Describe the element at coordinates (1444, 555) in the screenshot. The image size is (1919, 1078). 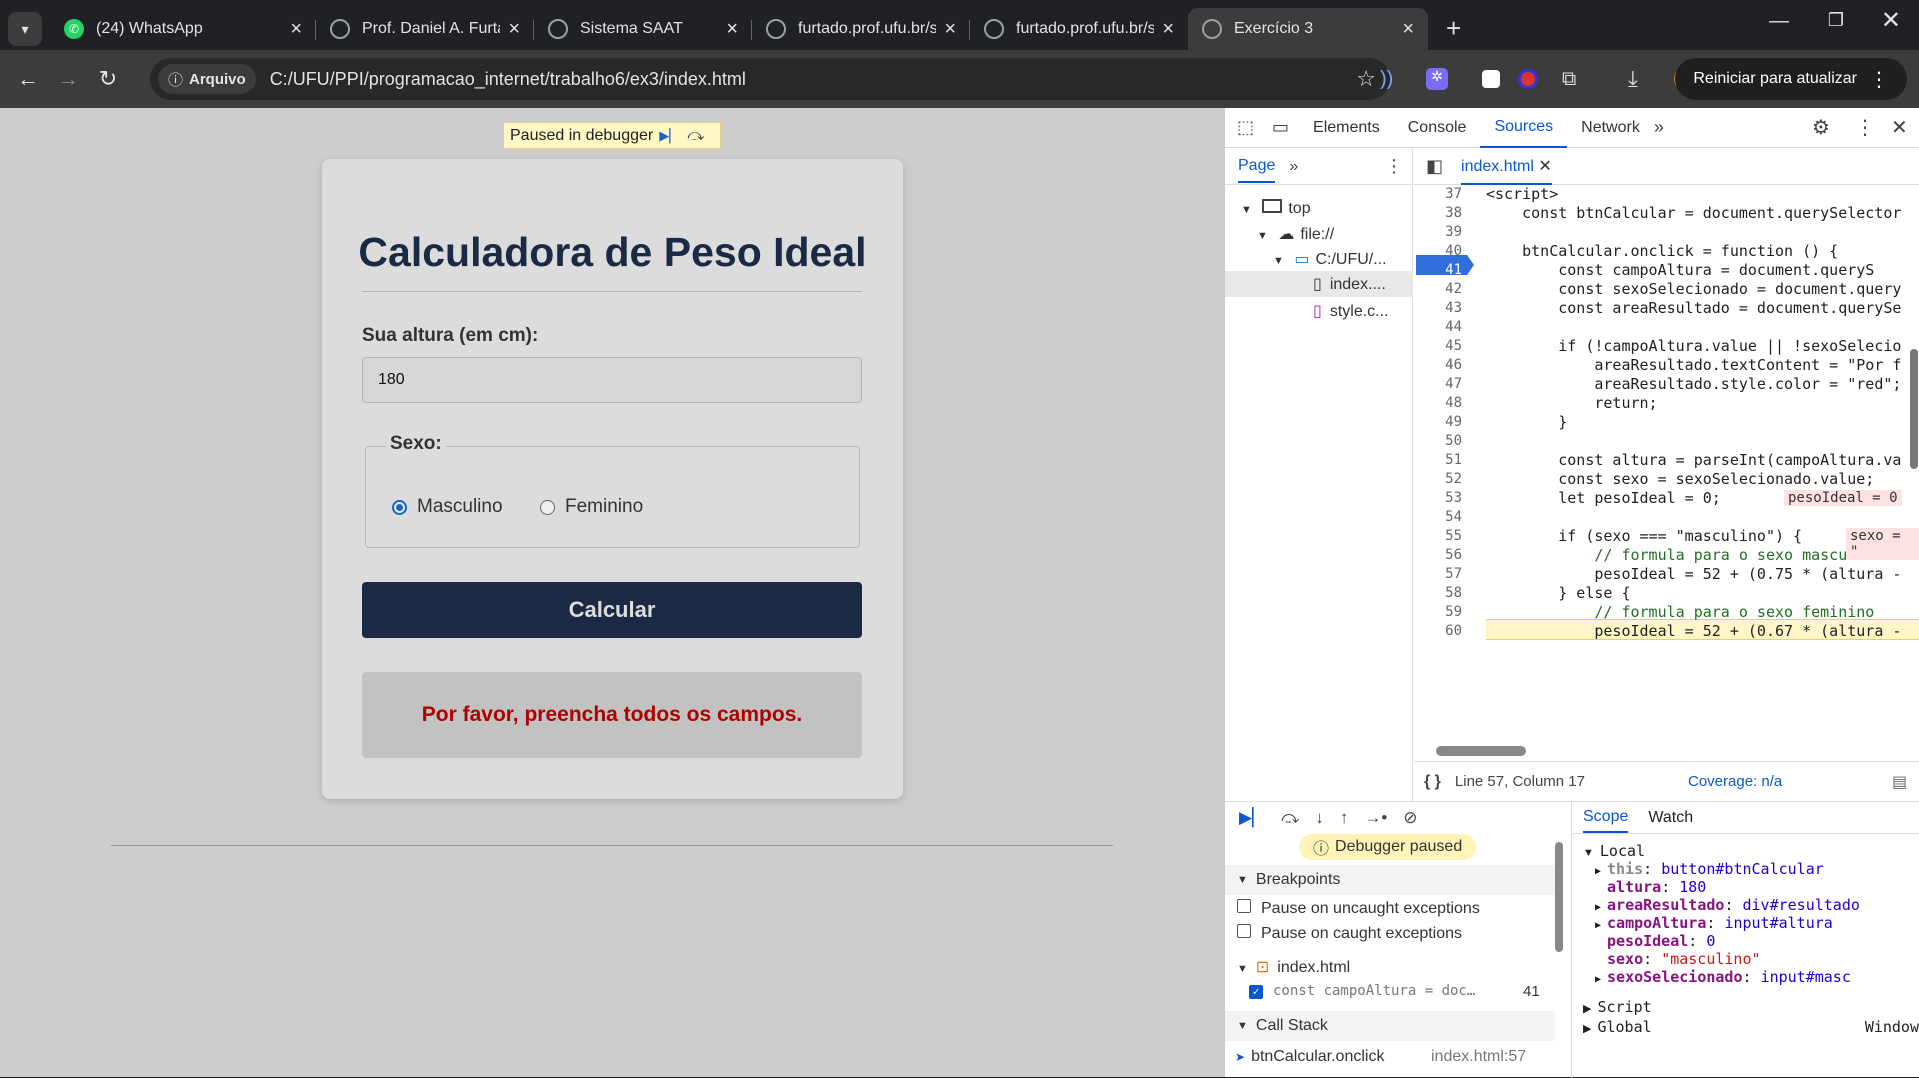
I see `line-number: 56` at that location.